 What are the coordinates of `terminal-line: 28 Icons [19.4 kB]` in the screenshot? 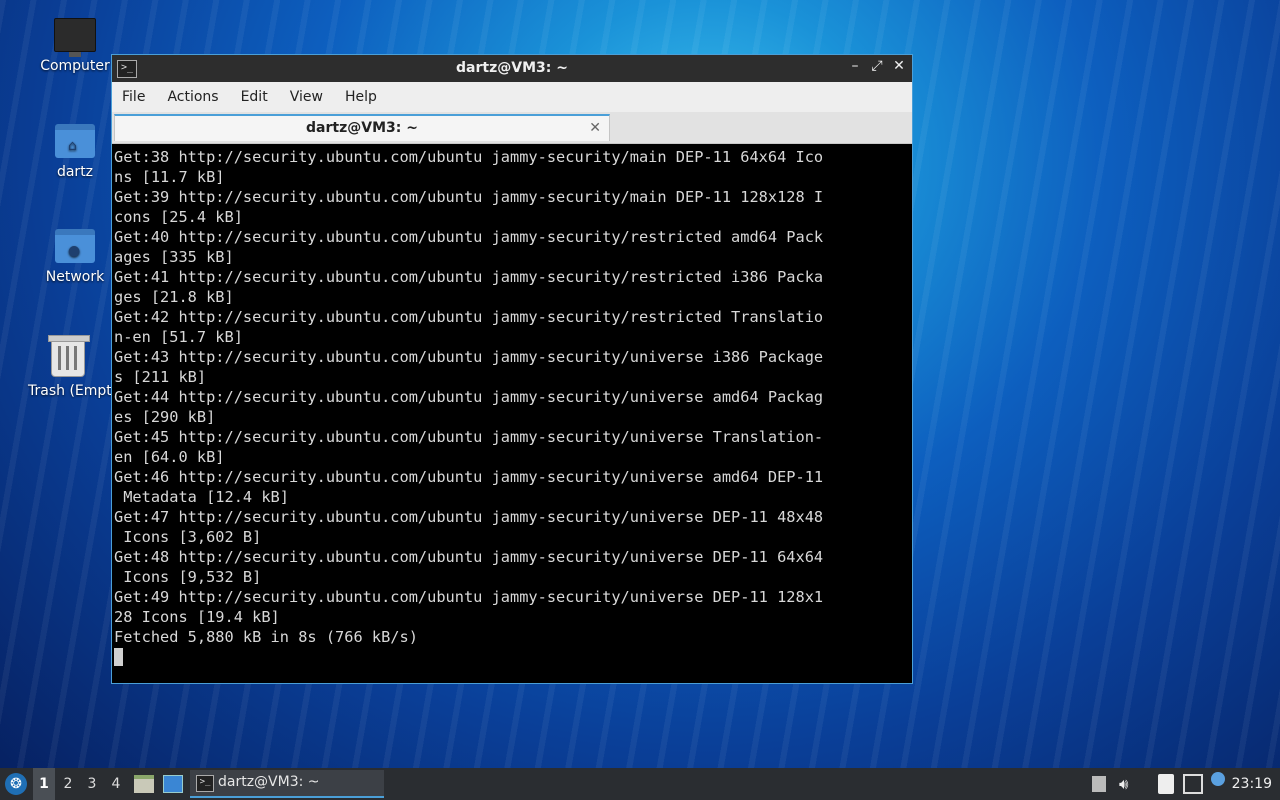 It's located at (197, 617).